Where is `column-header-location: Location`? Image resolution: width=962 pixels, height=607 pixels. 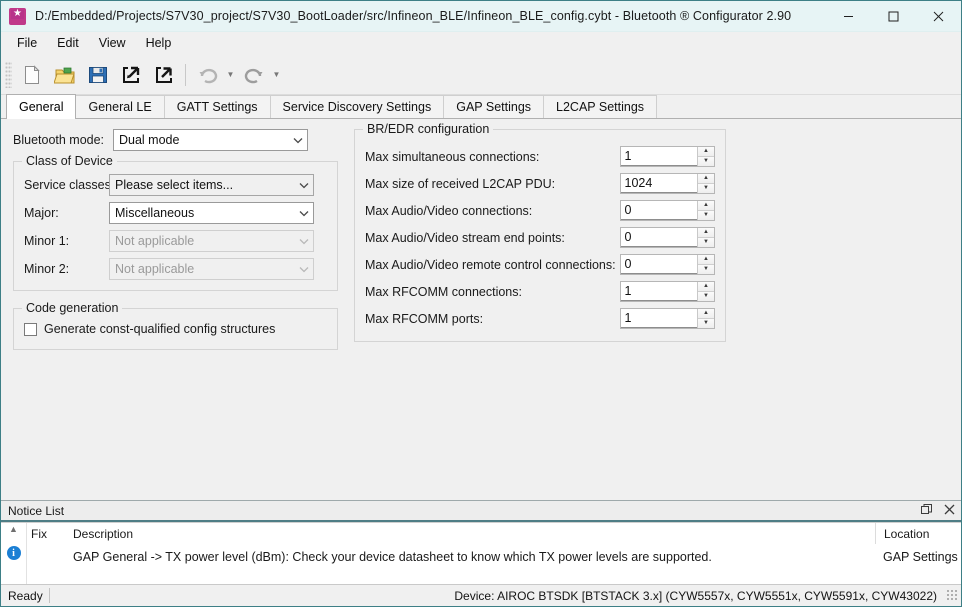 column-header-location: Location is located at coordinates (918, 533).